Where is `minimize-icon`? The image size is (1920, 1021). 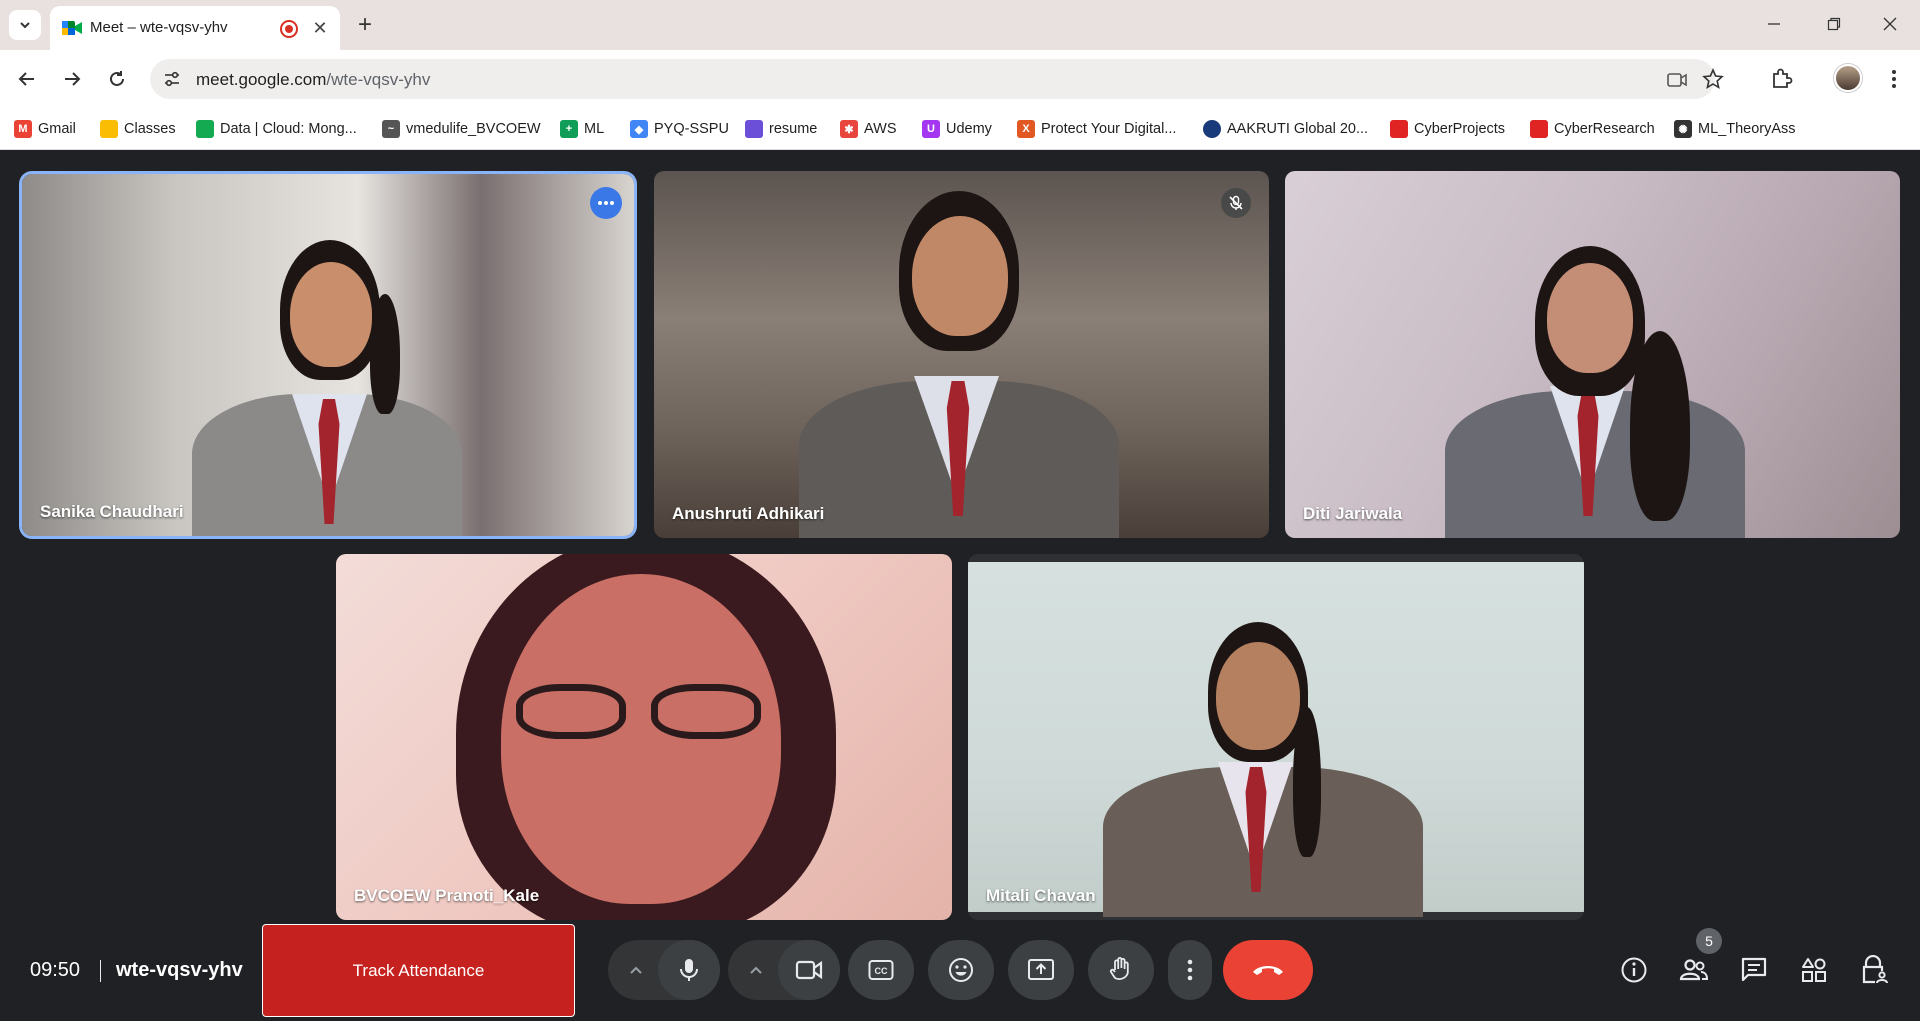 minimize-icon is located at coordinates (1774, 24).